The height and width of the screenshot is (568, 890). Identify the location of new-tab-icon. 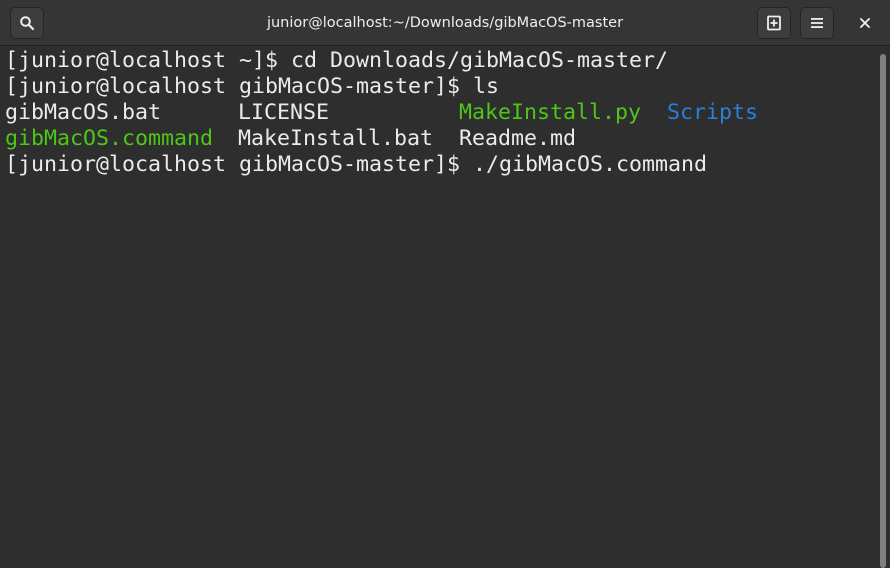
(774, 23).